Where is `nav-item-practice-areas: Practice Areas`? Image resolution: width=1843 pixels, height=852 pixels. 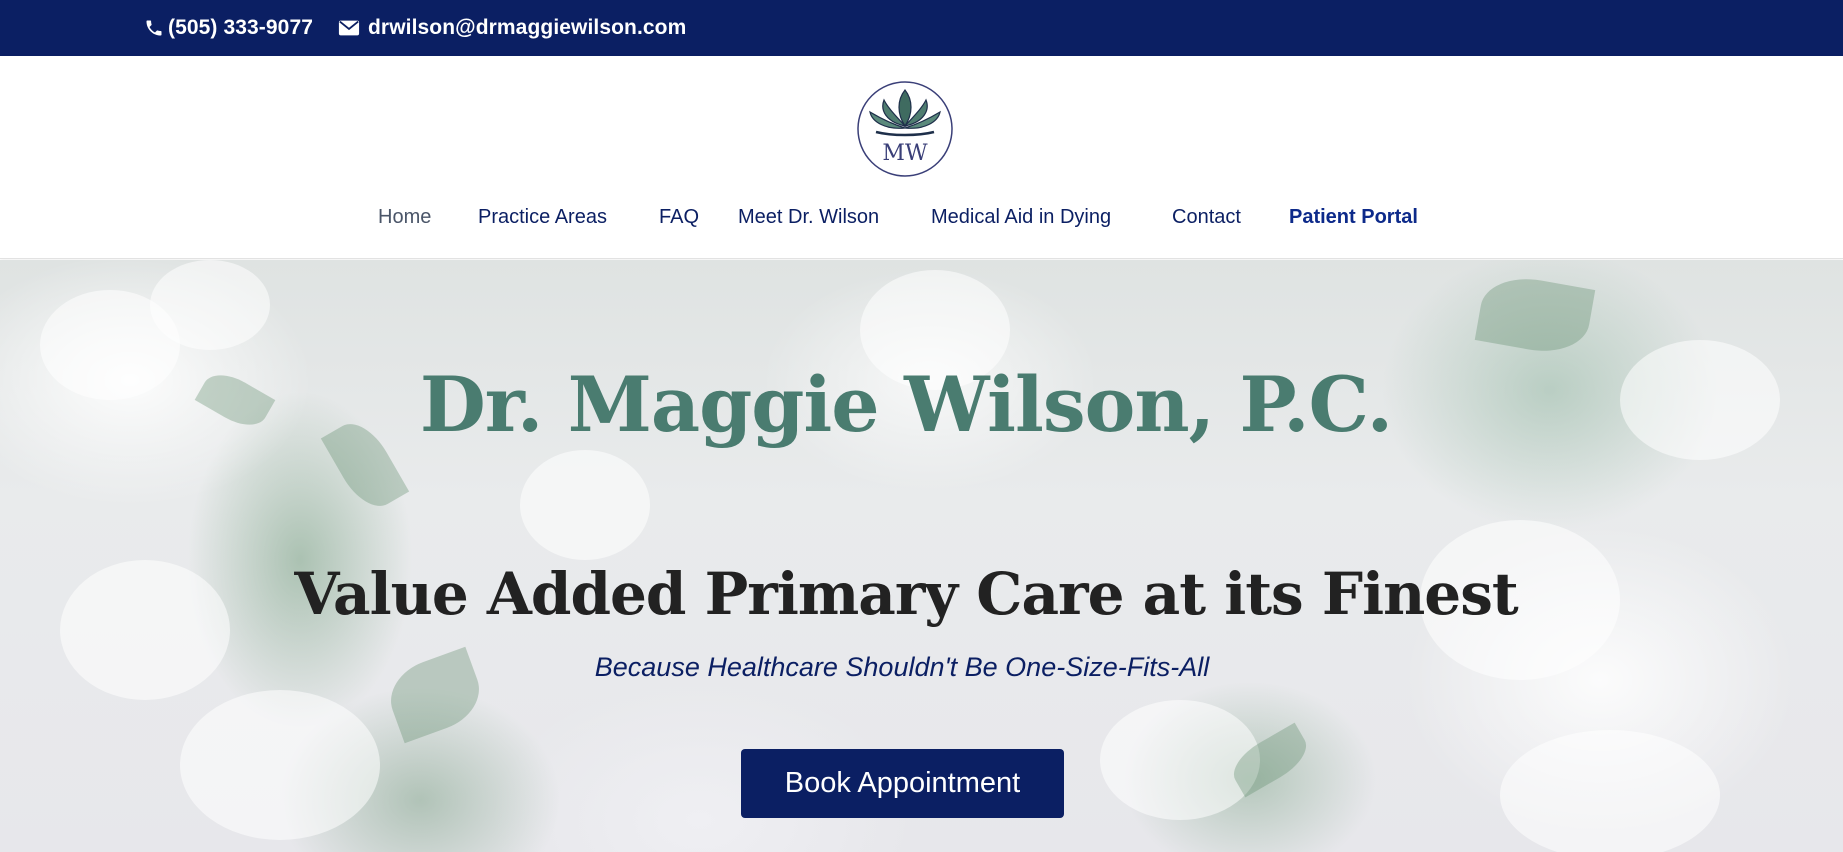 nav-item-practice-areas: Practice Areas is located at coordinates (542, 217).